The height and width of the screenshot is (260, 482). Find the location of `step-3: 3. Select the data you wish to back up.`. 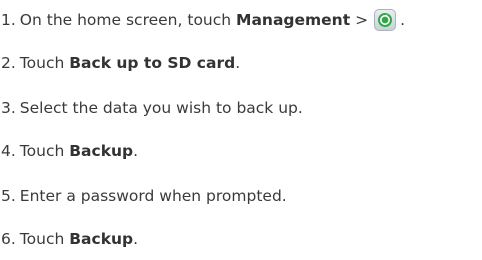

step-3: 3. Select the data you wish to back up. is located at coordinates (152, 108).